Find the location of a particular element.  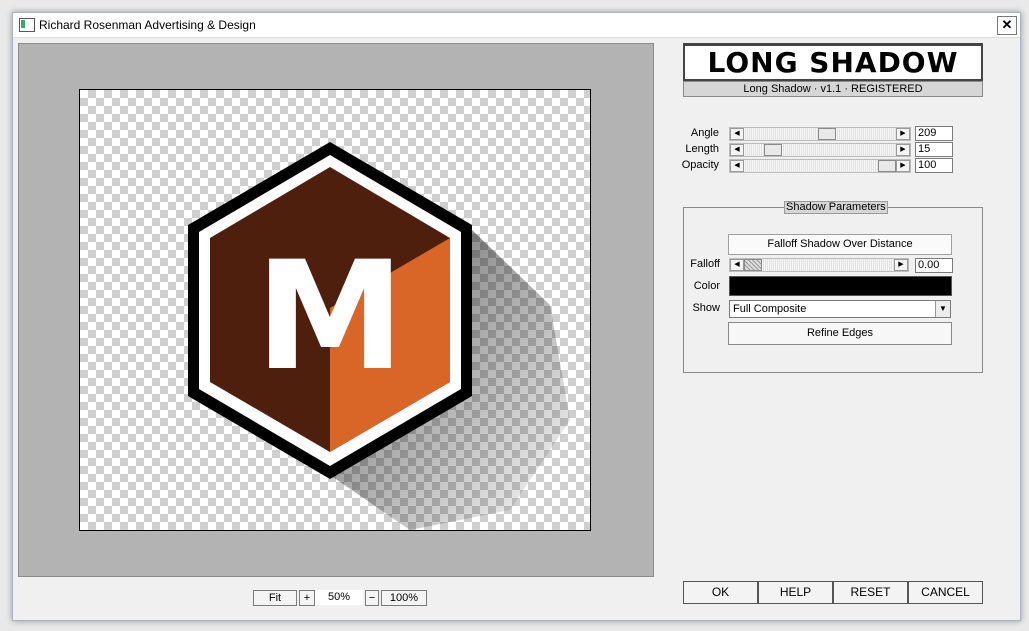

length-input: 15 is located at coordinates (934, 149).